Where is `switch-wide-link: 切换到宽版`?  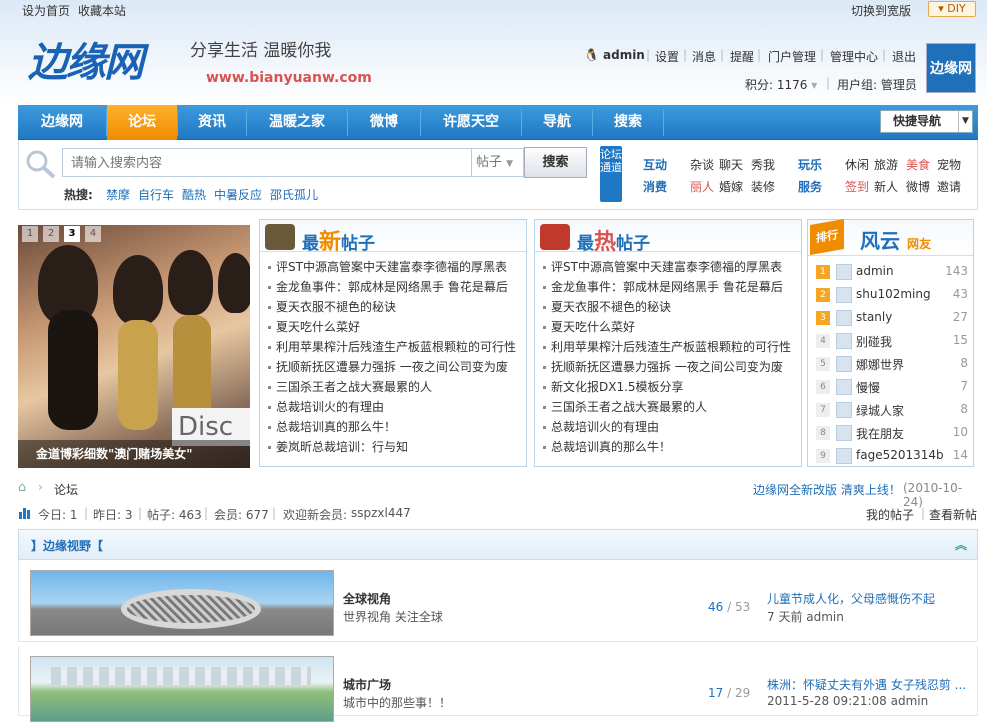
switch-wide-link: 切换到宽版 is located at coordinates (881, 10).